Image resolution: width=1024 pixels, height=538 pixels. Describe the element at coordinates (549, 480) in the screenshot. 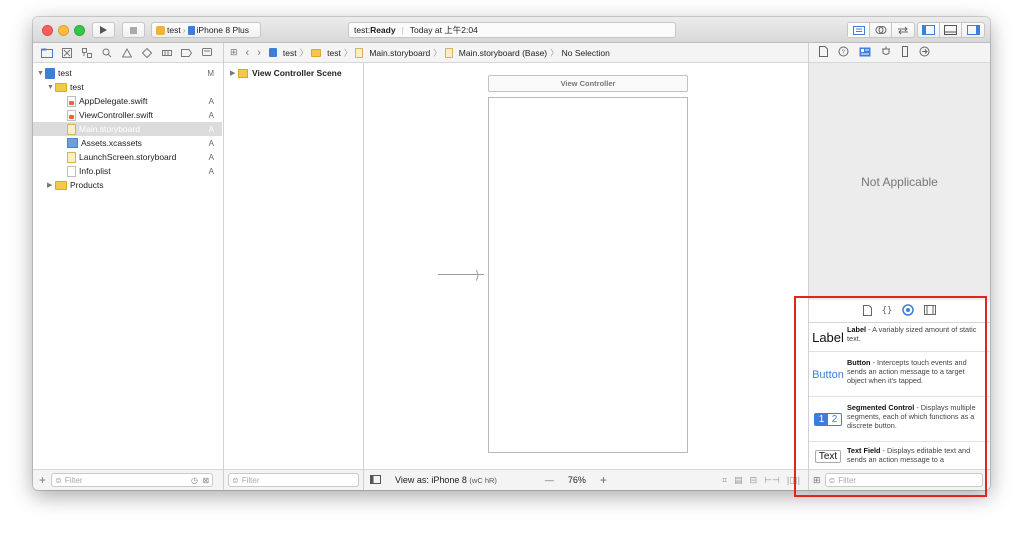

I see `zoom-out-button: —` at that location.